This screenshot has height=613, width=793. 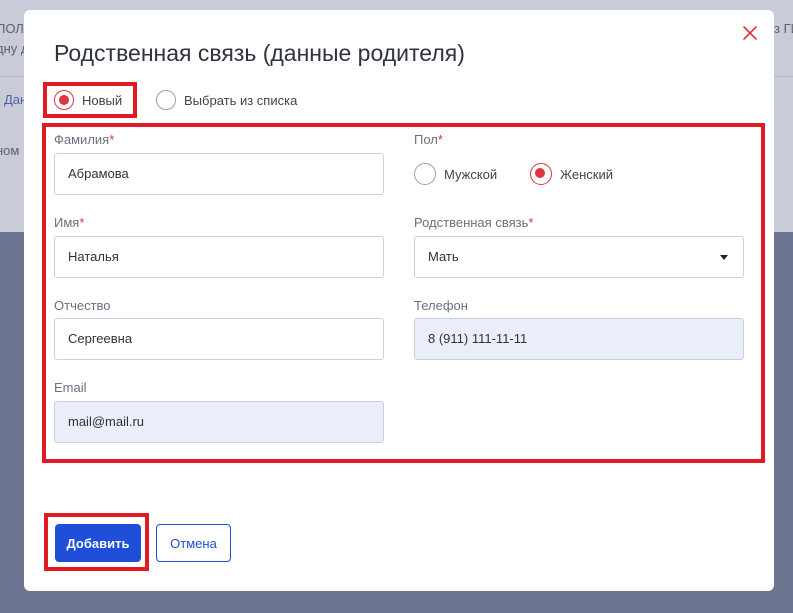 I want to click on highlight-frame-mode, so click(x=90, y=100).